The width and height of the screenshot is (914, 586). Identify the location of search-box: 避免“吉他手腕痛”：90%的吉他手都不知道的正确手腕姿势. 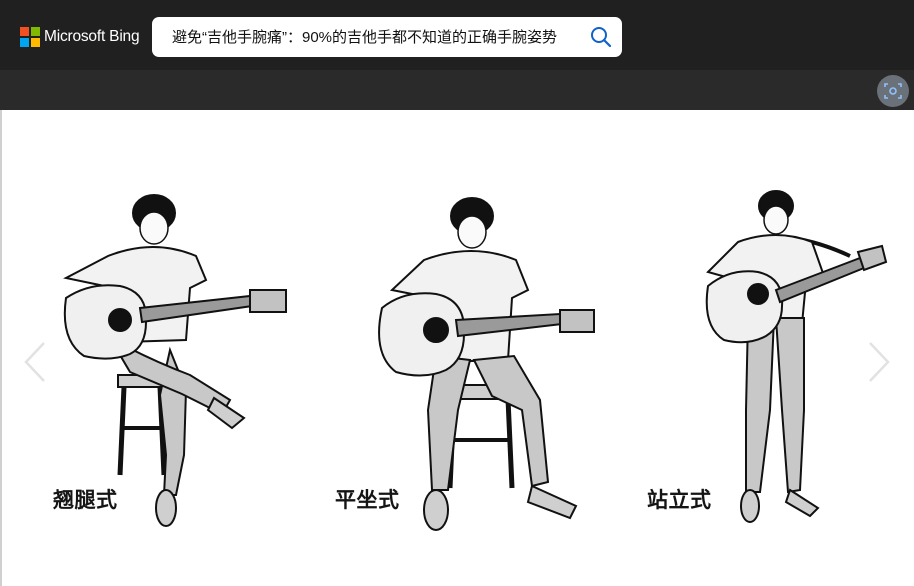
(387, 37).